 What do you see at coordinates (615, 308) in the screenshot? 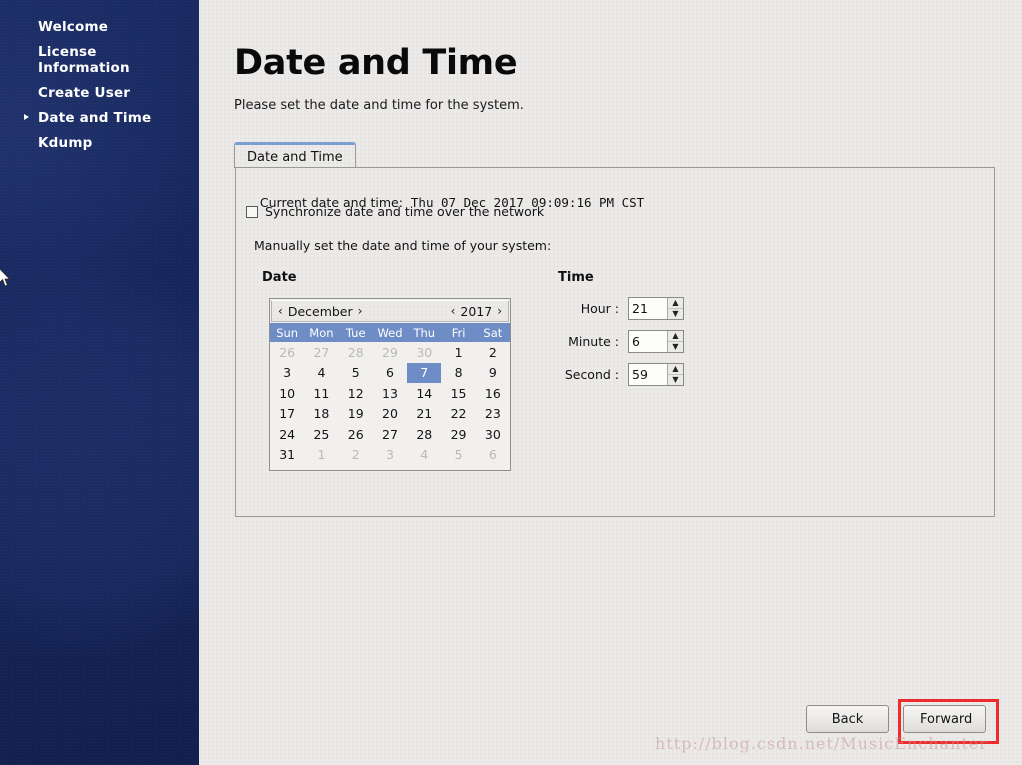
I see `hour-row: Hour : ▲▼` at bounding box center [615, 308].